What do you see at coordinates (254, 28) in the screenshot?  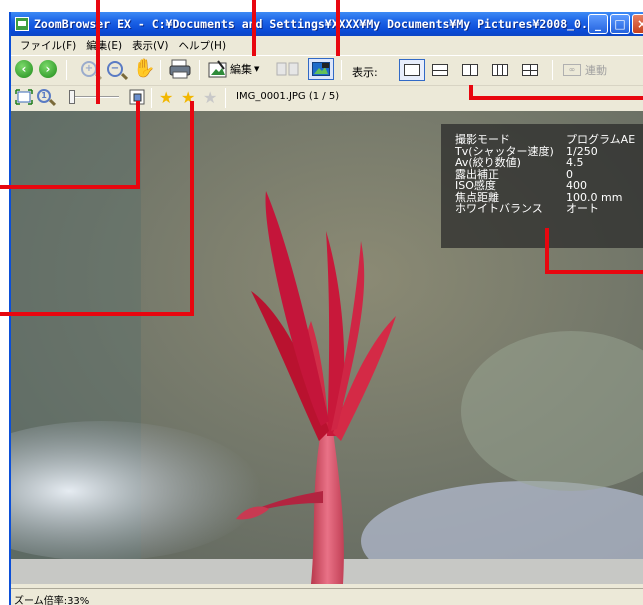 I see `callout-line-edit` at bounding box center [254, 28].